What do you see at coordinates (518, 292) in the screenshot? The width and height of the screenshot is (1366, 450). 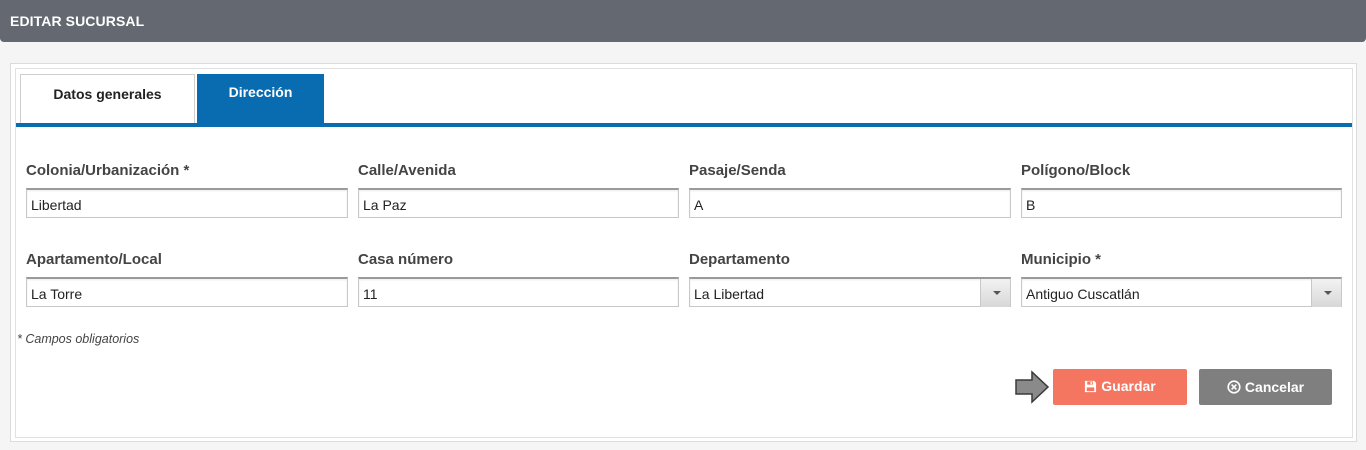 I see `casa-input: 11` at bounding box center [518, 292].